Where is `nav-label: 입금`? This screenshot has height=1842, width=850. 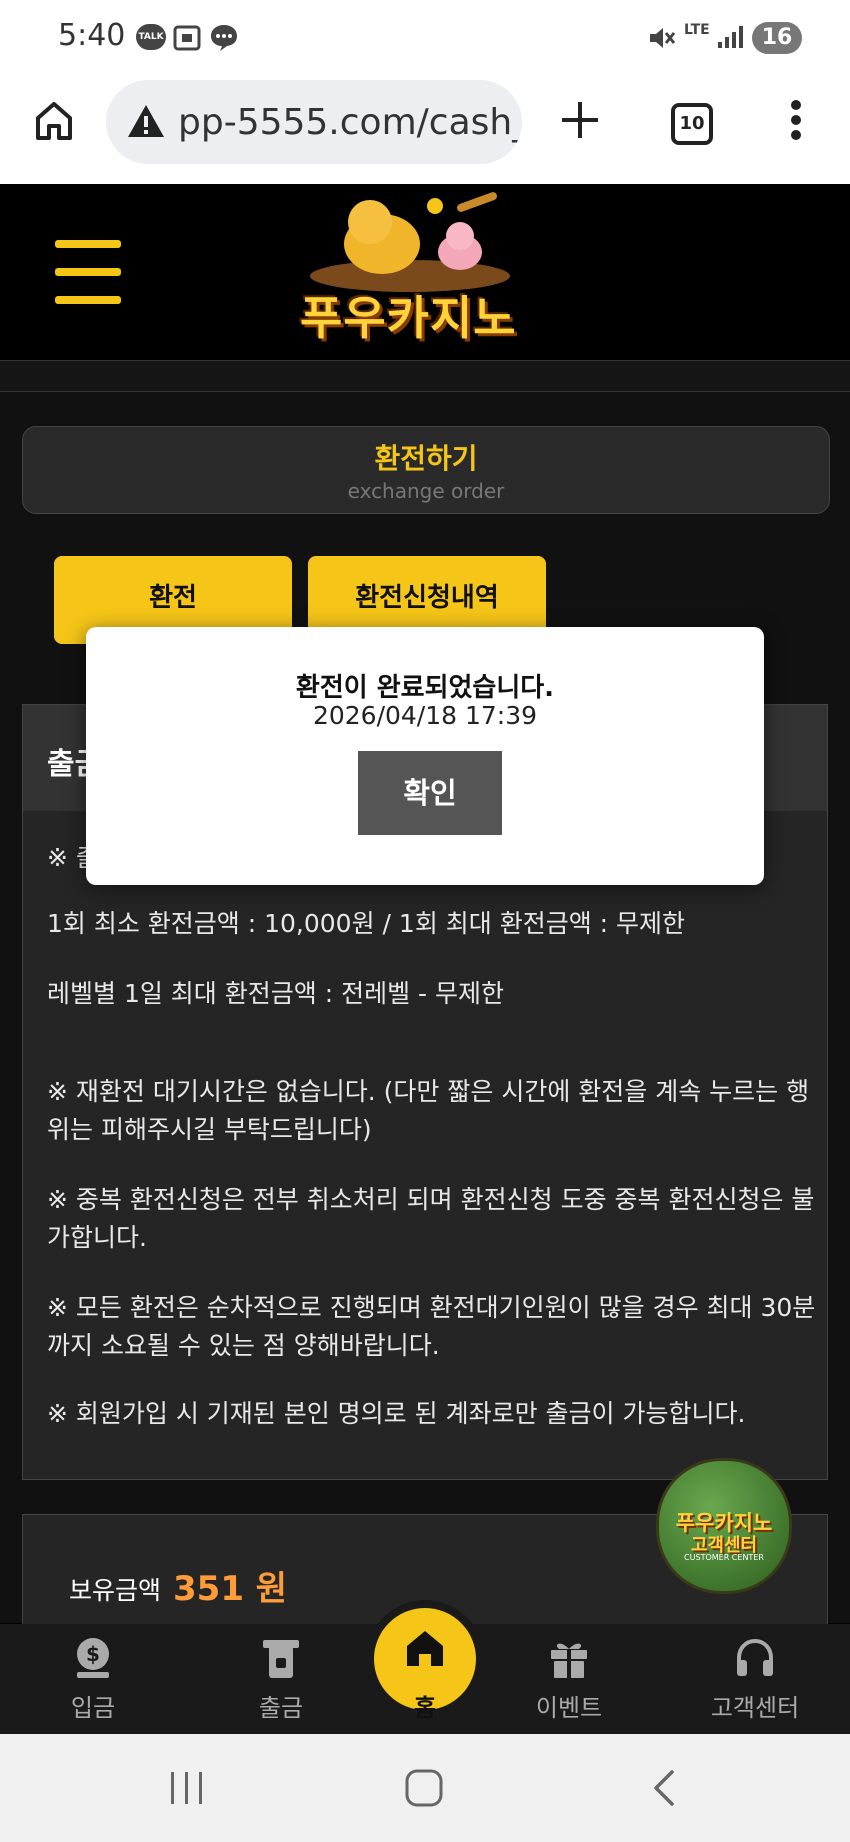 nav-label: 입금 is located at coordinates (93, 1708).